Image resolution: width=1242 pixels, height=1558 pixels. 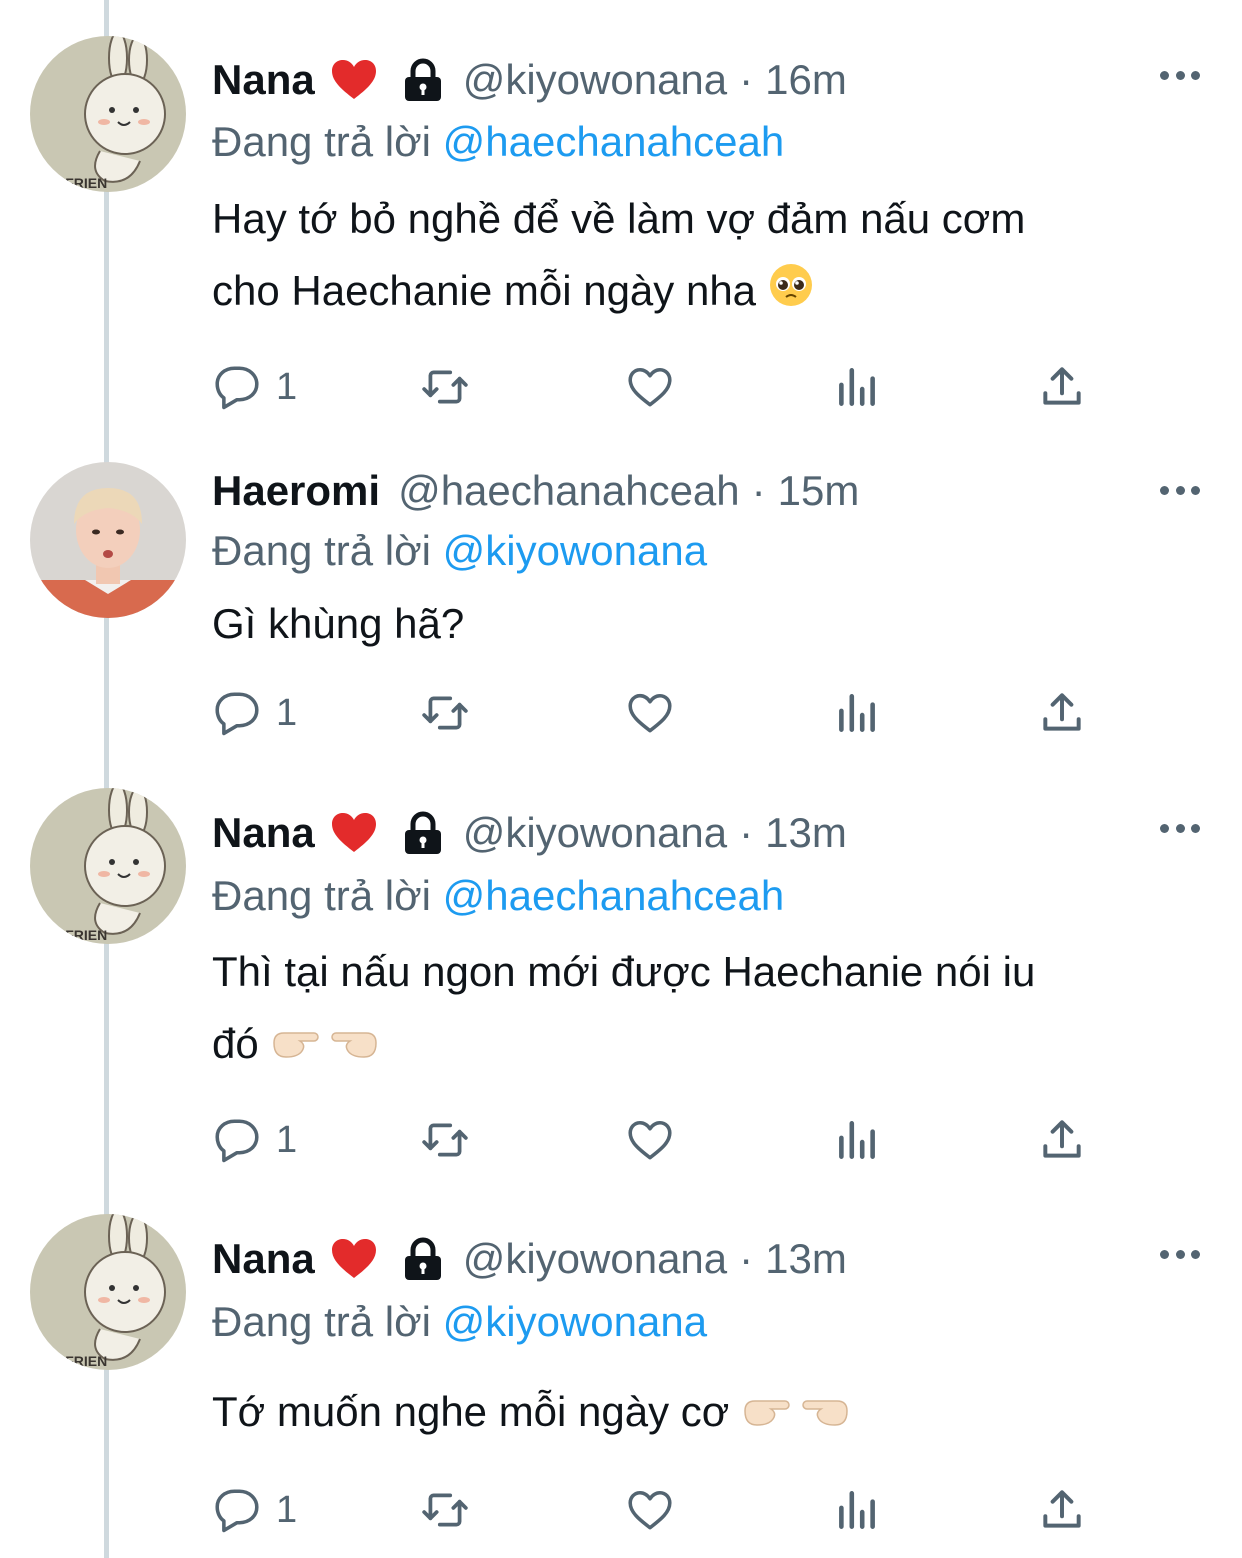 I want to click on tweet-text-line: cho Haechanie mỗi ngày nha, so click(x=484, y=290).